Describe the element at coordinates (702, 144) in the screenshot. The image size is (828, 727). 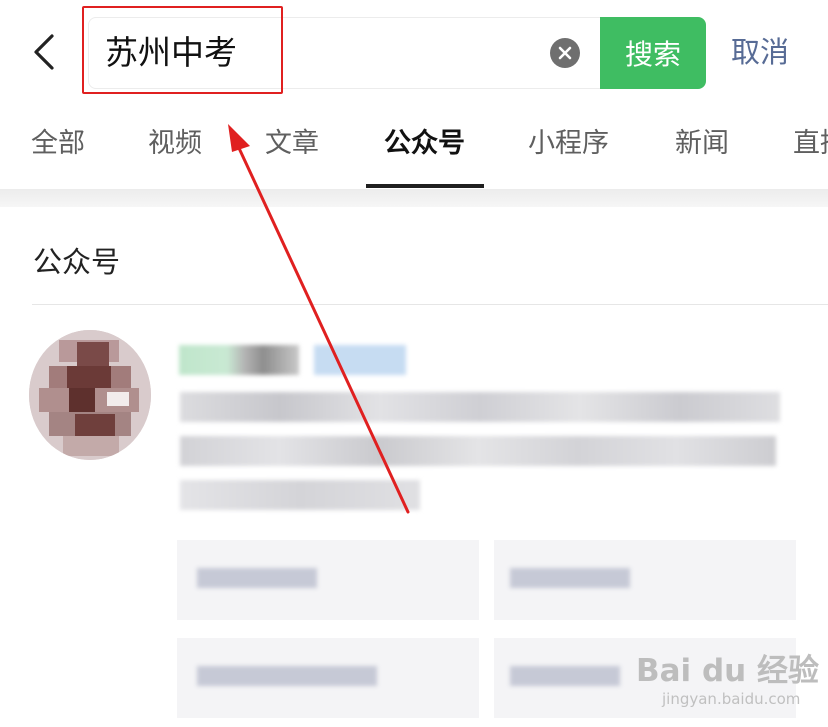
I see `tab-news: 新闻` at that location.